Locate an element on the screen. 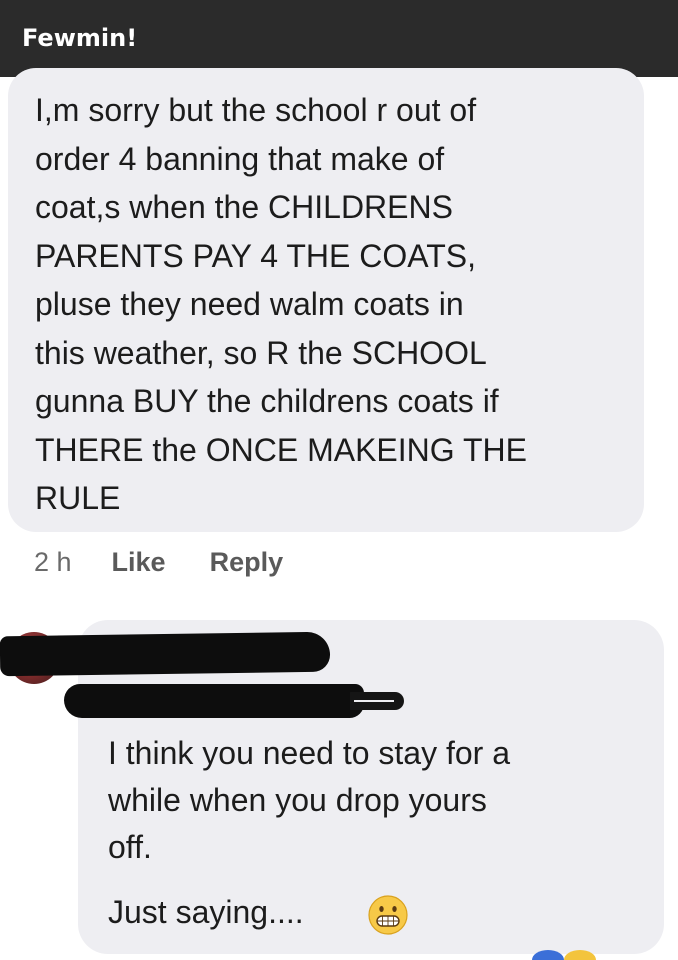 This screenshot has width=678, height=960. comment-actions: 2 h Like Reply is located at coordinates (158, 562).